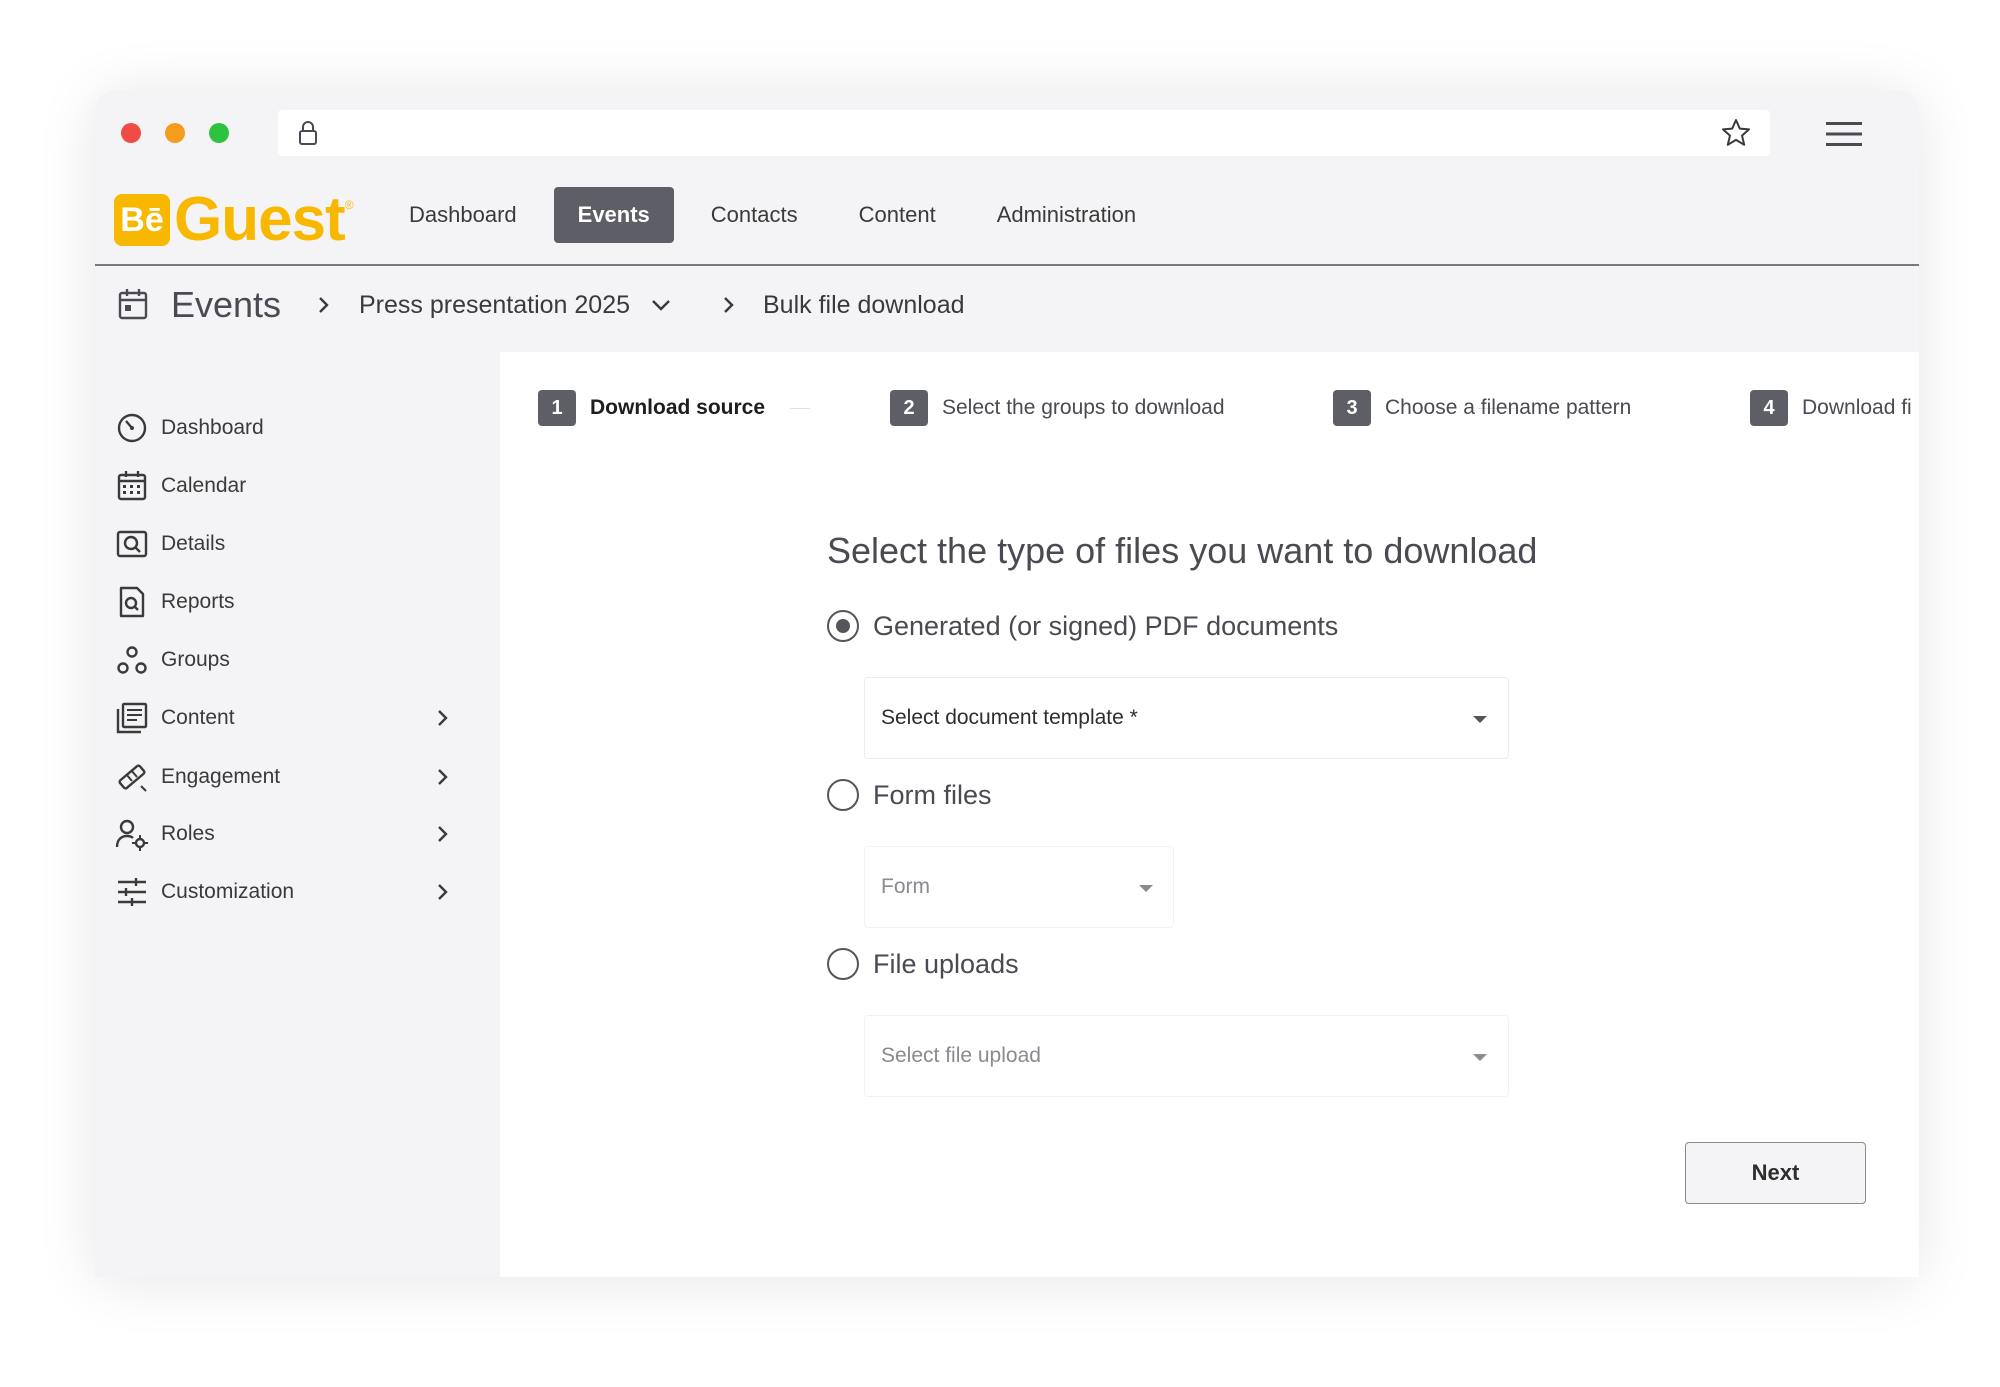 This screenshot has width=2000, height=1387. What do you see at coordinates (131, 835) in the screenshot?
I see `roles-icon` at bounding box center [131, 835].